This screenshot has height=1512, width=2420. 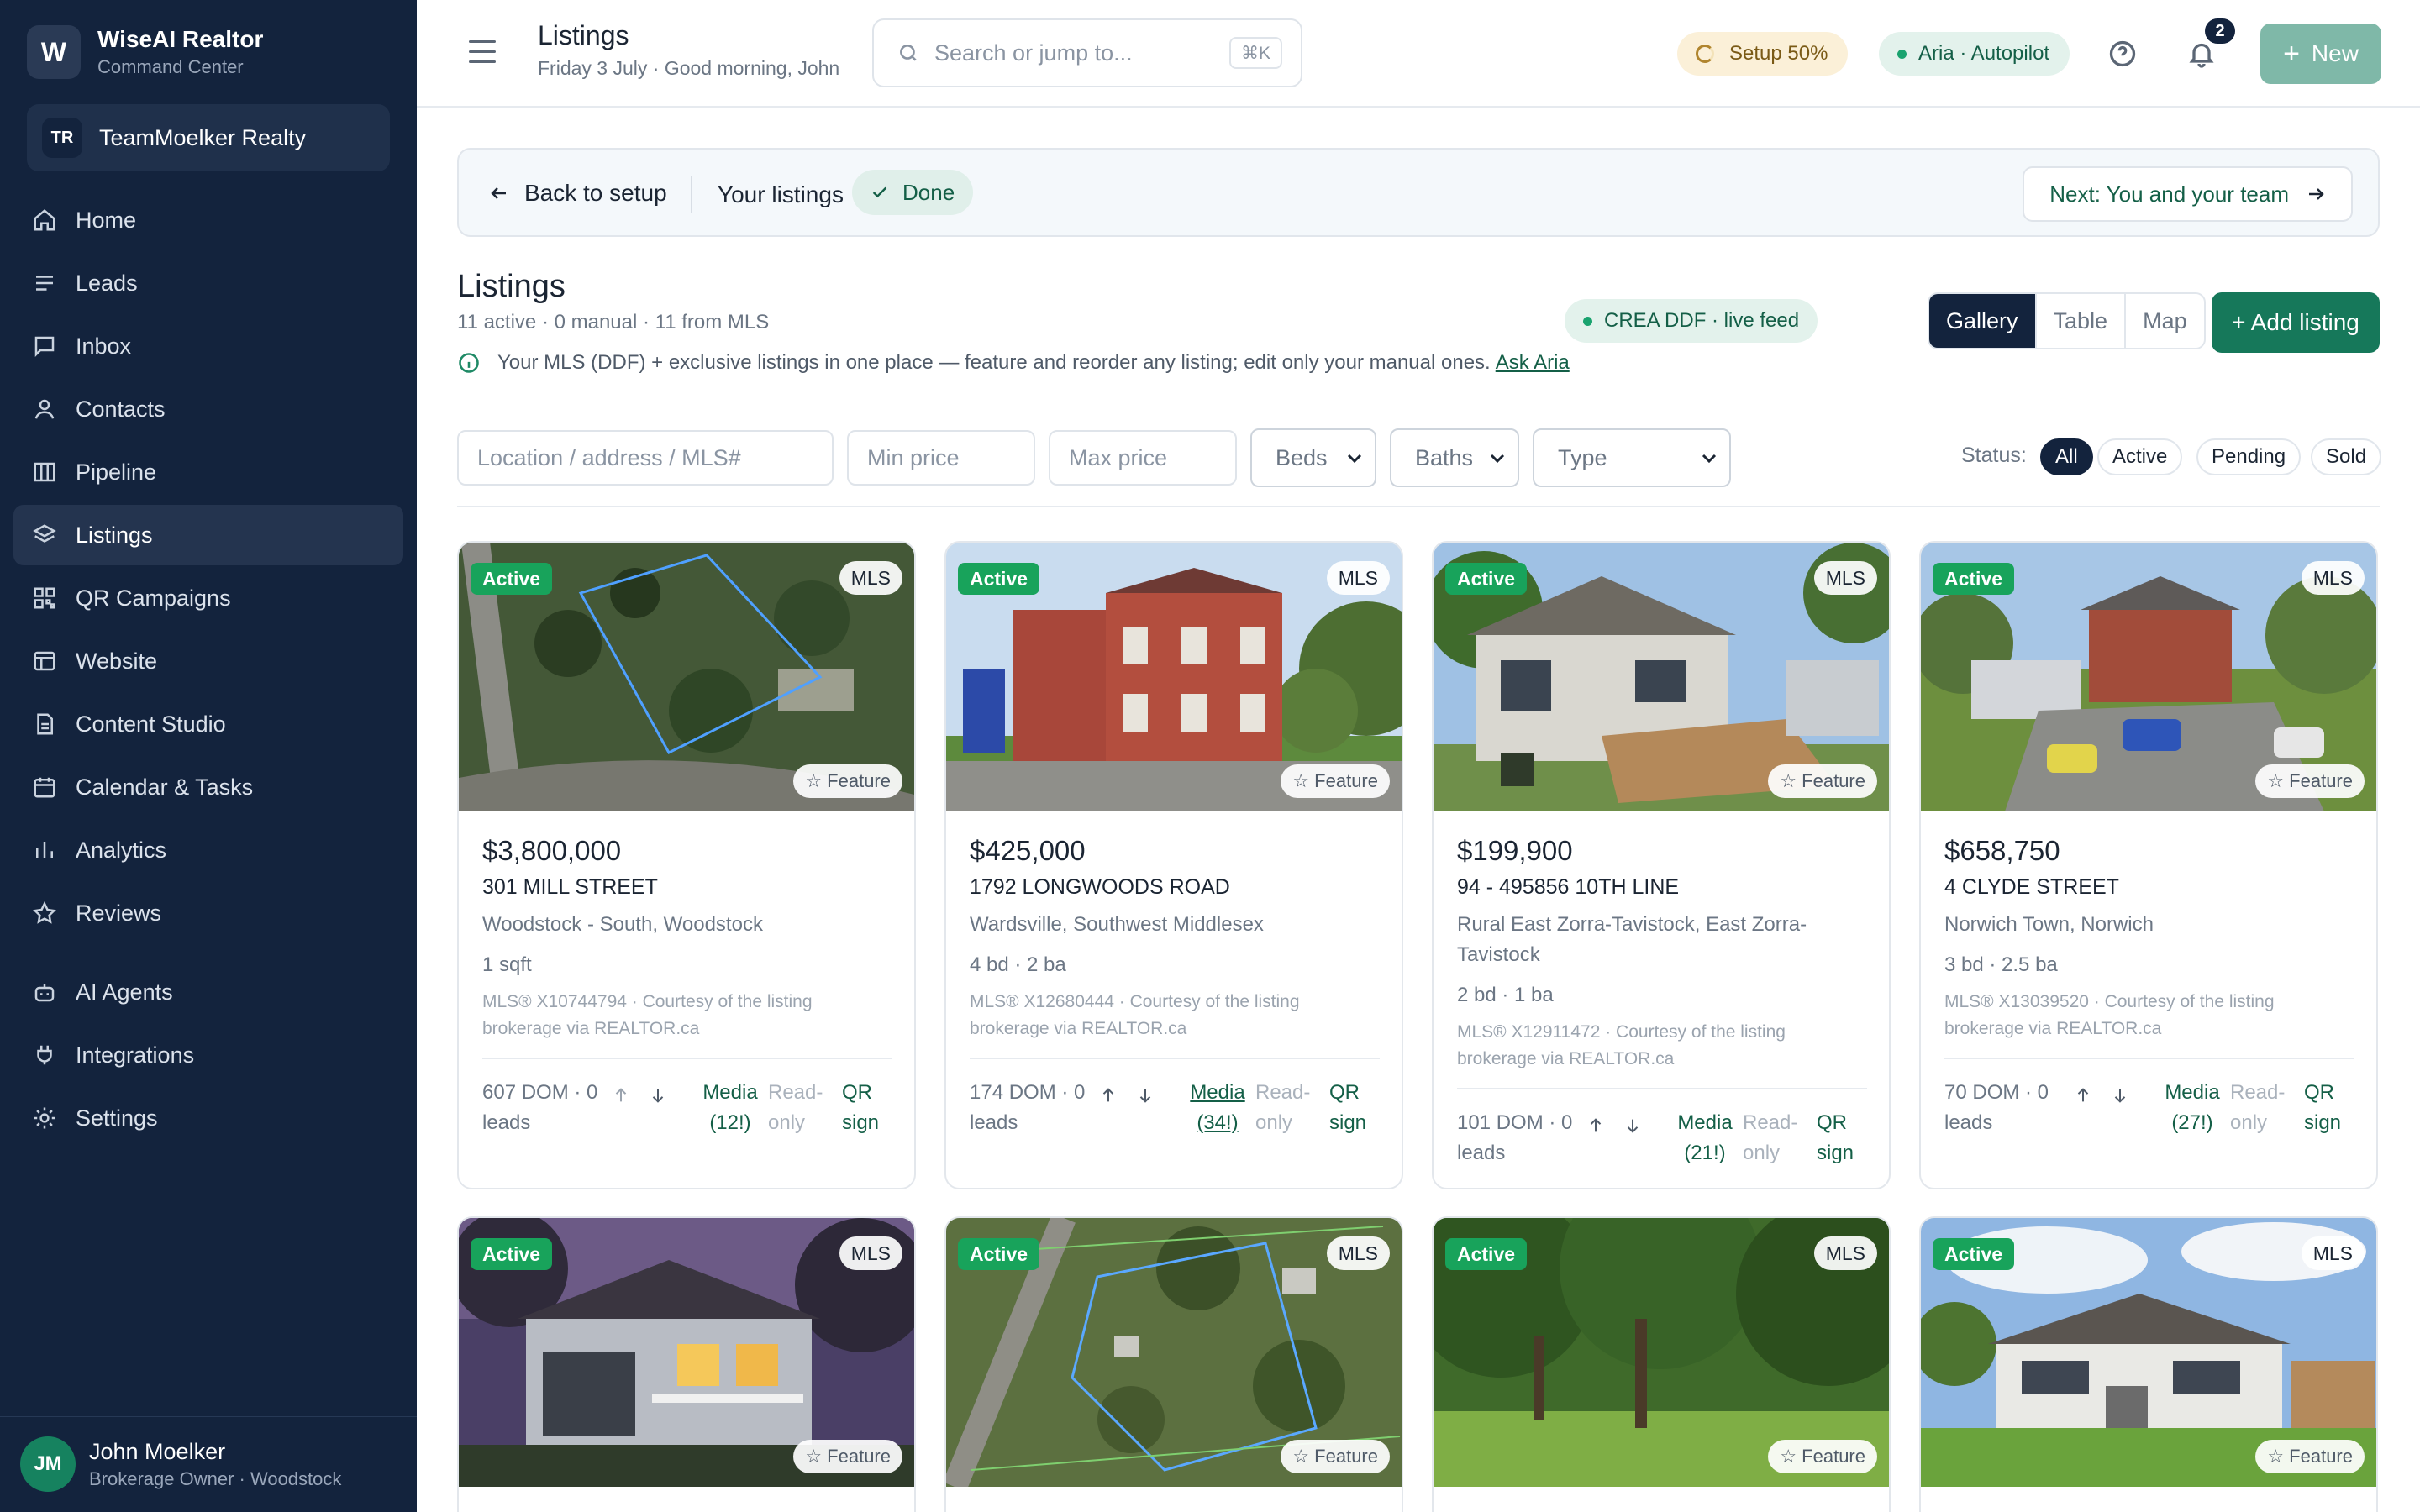 I want to click on media-link: Media (21!), so click(x=1705, y=1138).